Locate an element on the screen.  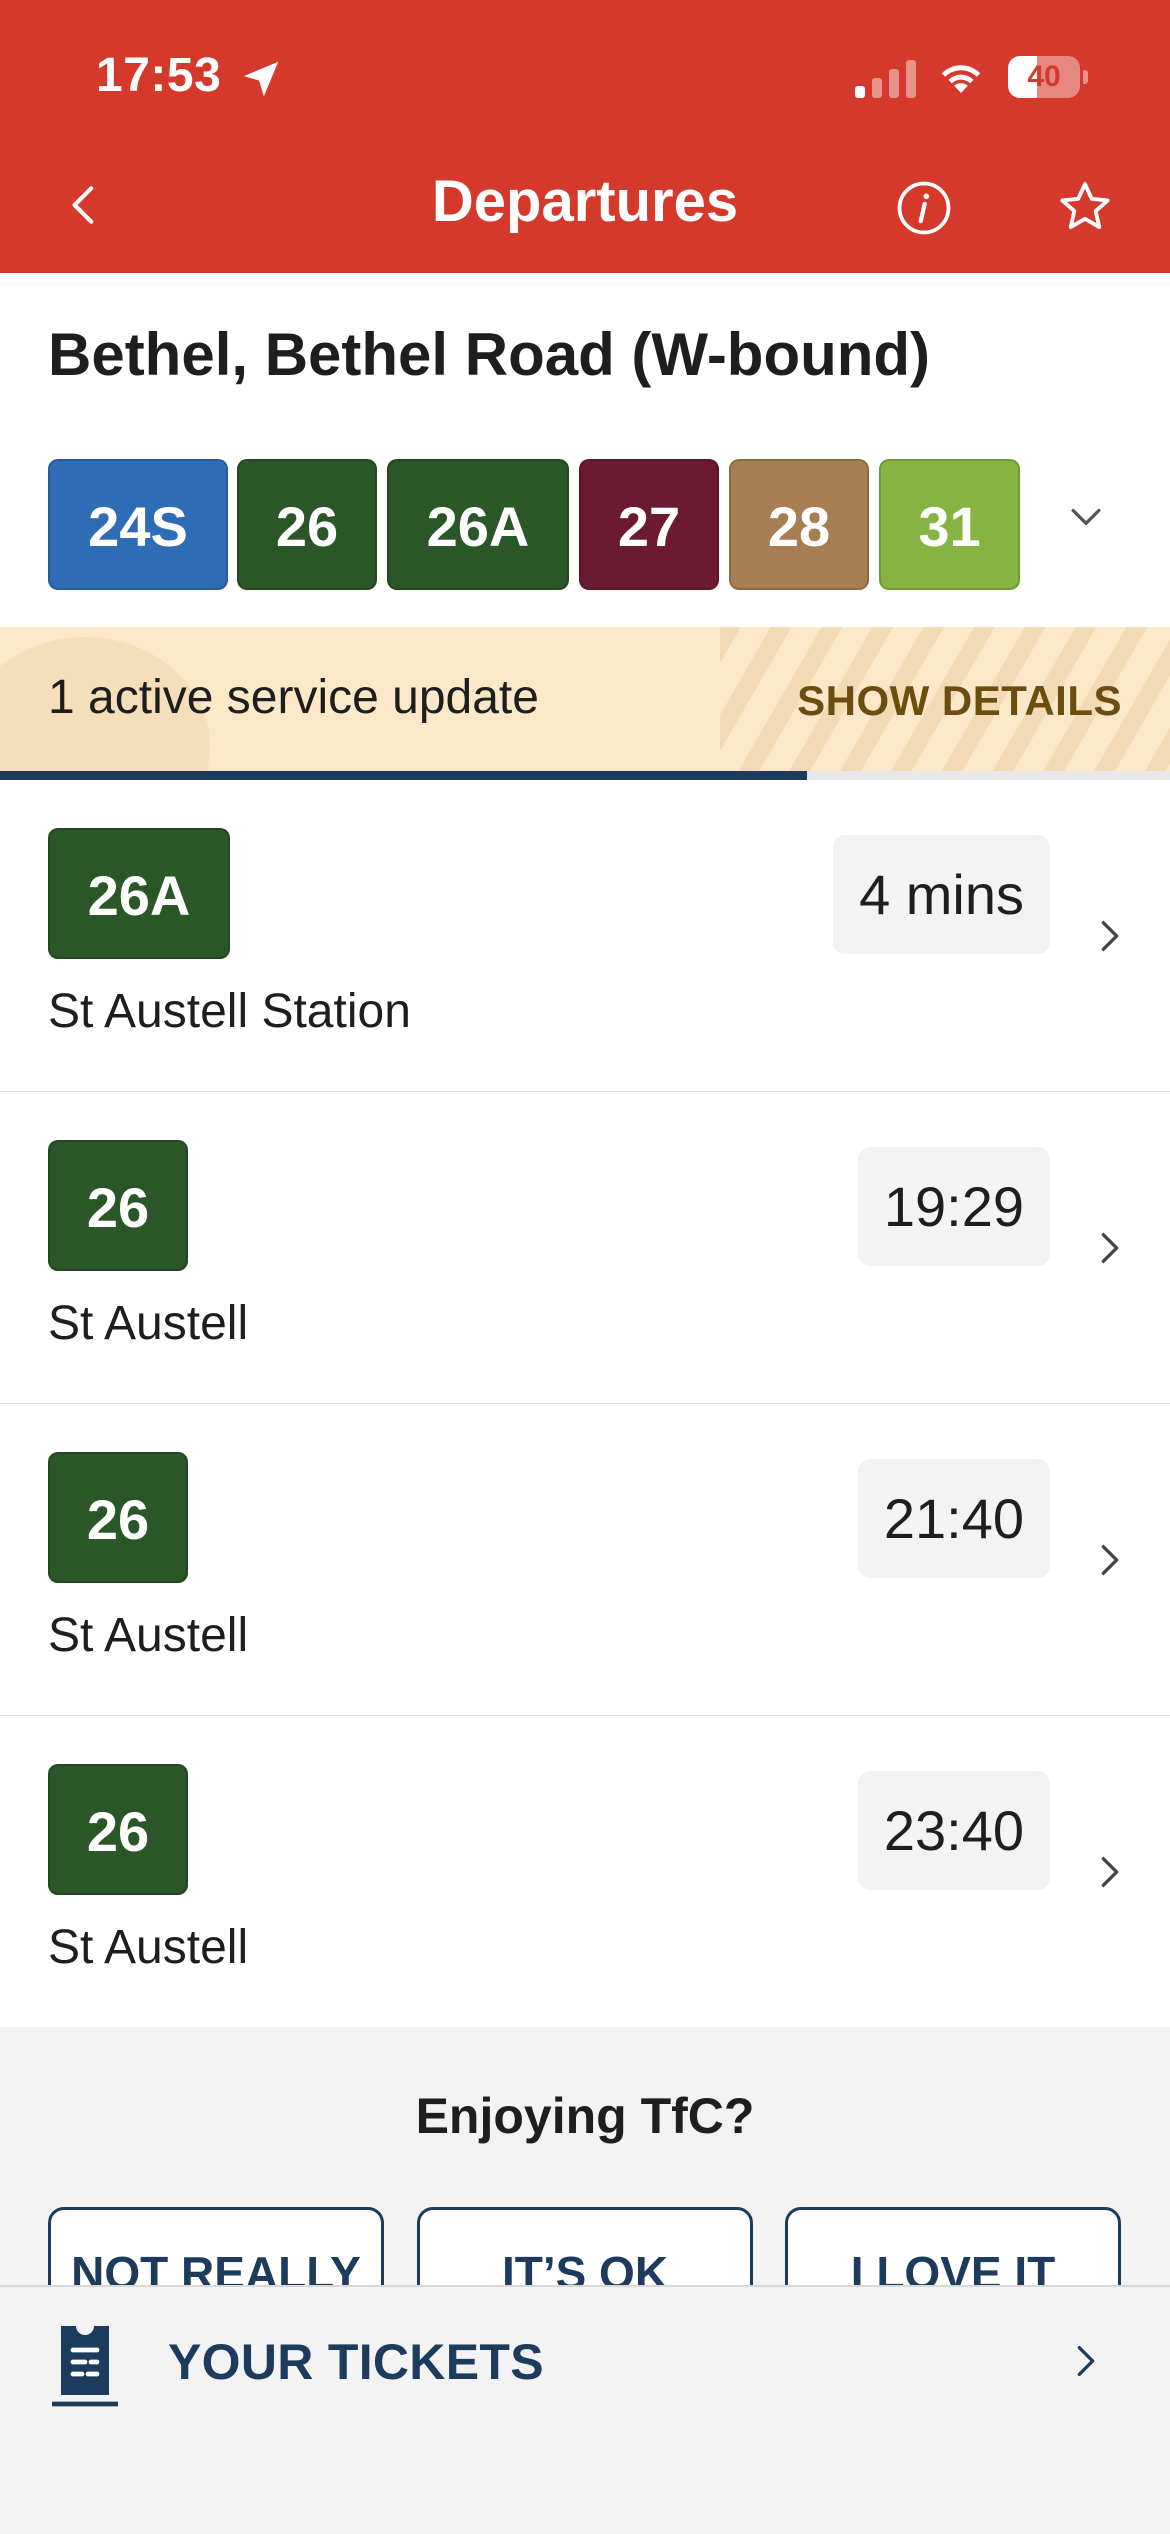
departure-route-chip: 26A is located at coordinates (139, 893).